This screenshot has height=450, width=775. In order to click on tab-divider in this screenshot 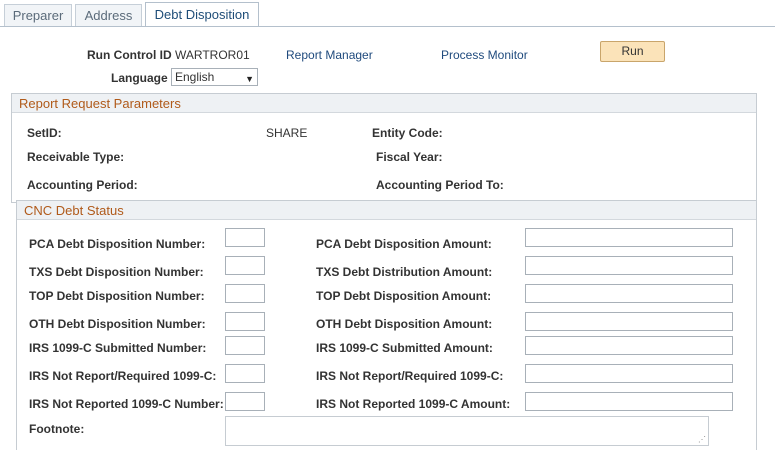, I will do `click(387, 26)`.